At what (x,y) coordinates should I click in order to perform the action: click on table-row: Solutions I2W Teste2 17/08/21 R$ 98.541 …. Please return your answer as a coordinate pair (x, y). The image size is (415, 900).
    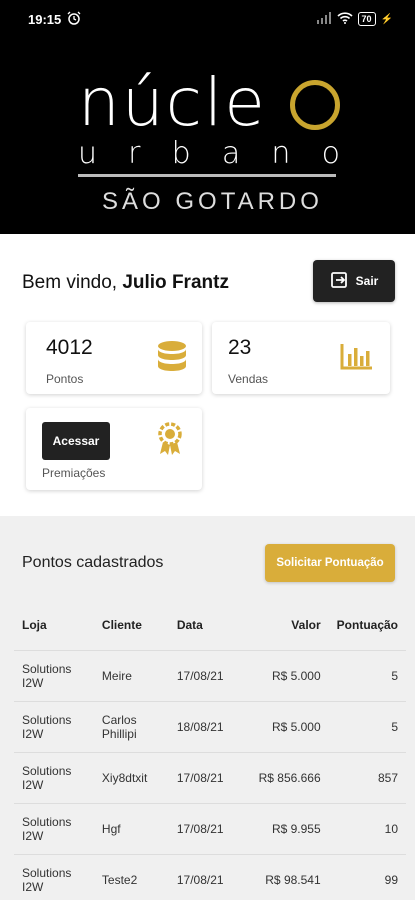
    Looking at the image, I should click on (210, 877).